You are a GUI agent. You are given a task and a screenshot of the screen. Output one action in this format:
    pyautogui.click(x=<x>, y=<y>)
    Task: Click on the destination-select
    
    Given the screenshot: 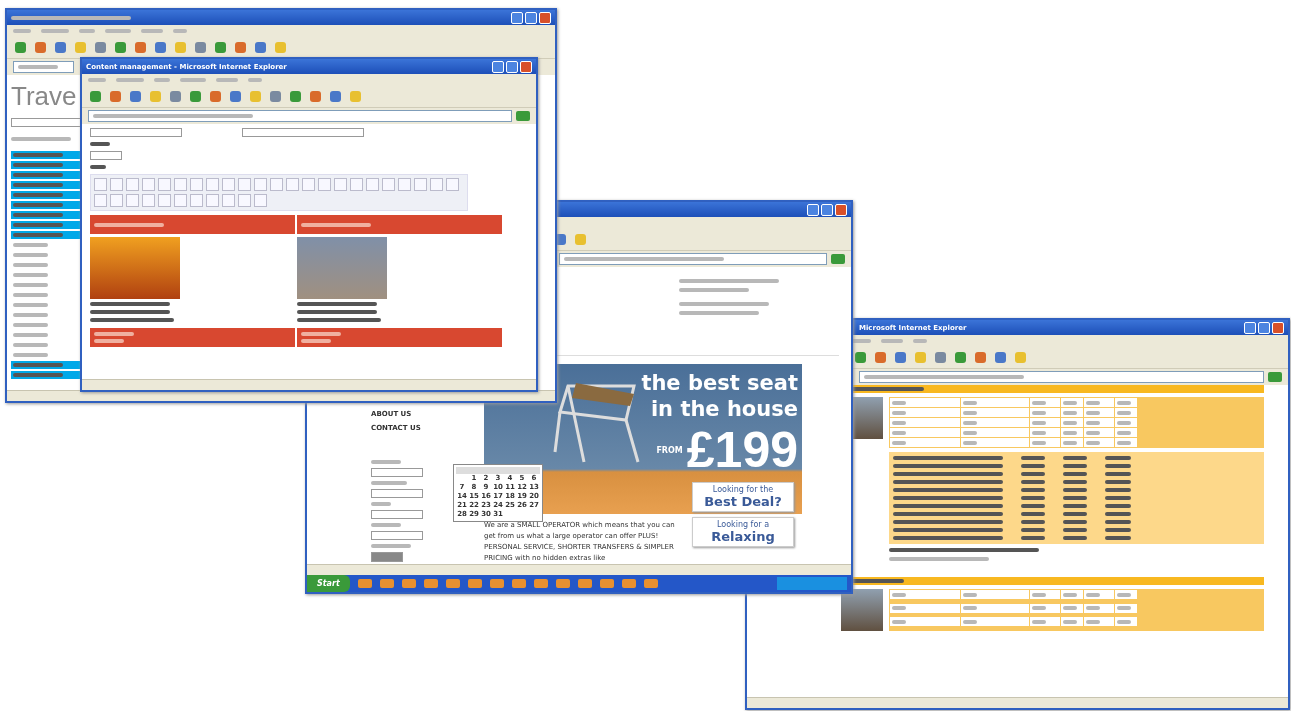 What is the action you would take?
    pyautogui.click(x=397, y=535)
    